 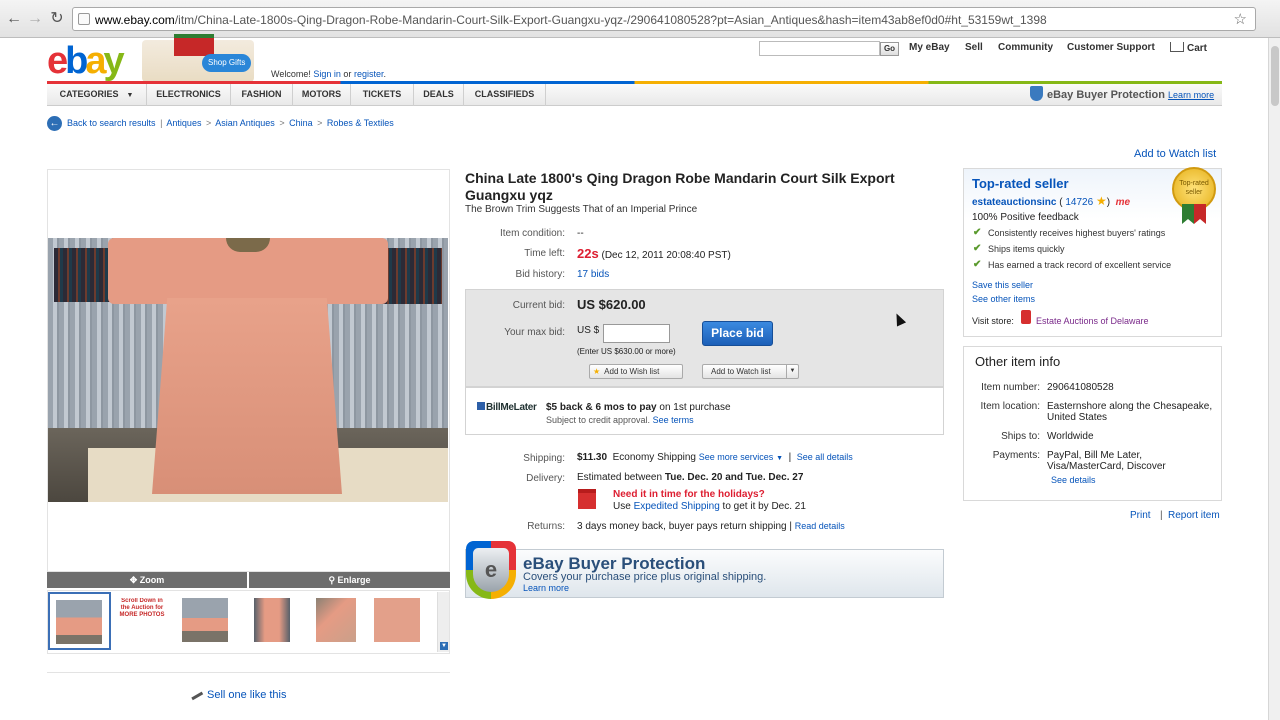 What do you see at coordinates (1025, 47) in the screenshot?
I see `community-link: Community` at bounding box center [1025, 47].